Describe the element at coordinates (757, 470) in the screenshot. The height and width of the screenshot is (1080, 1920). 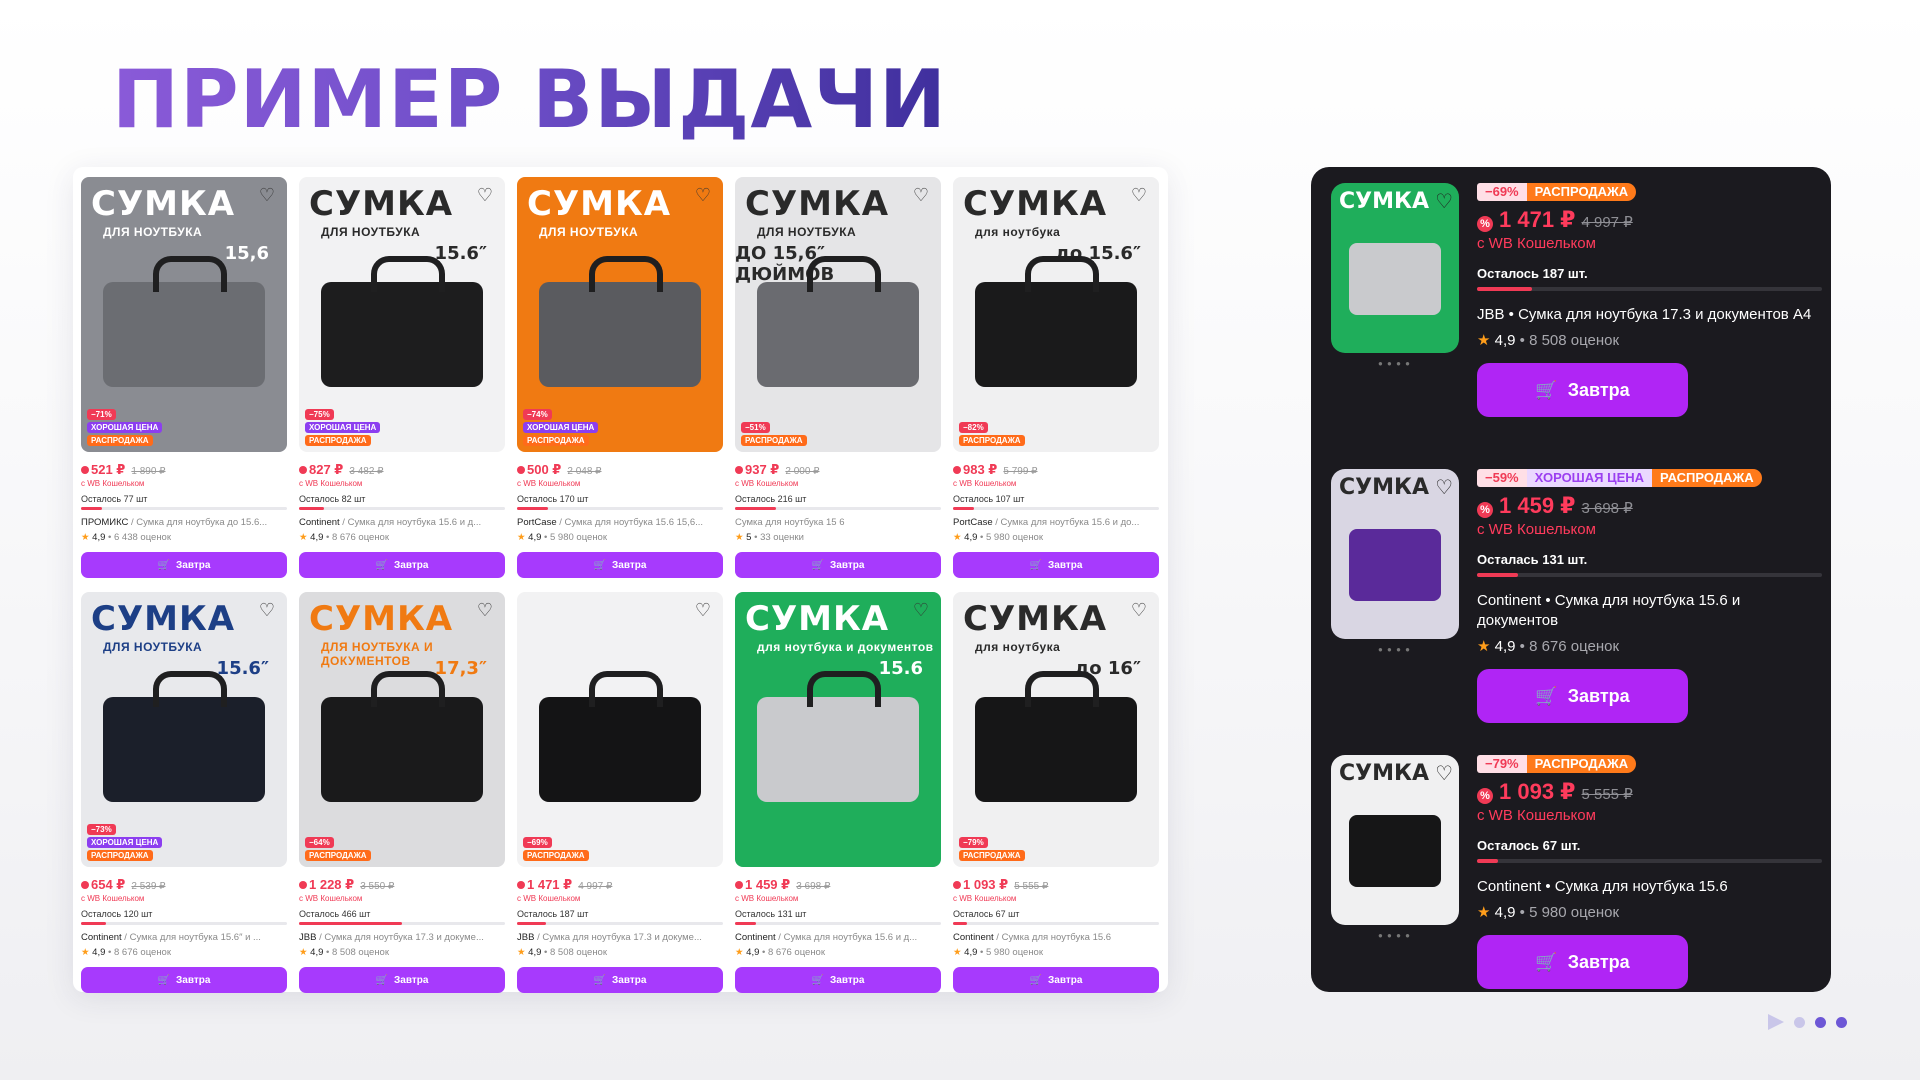
I see `price: 937 ₽` at that location.